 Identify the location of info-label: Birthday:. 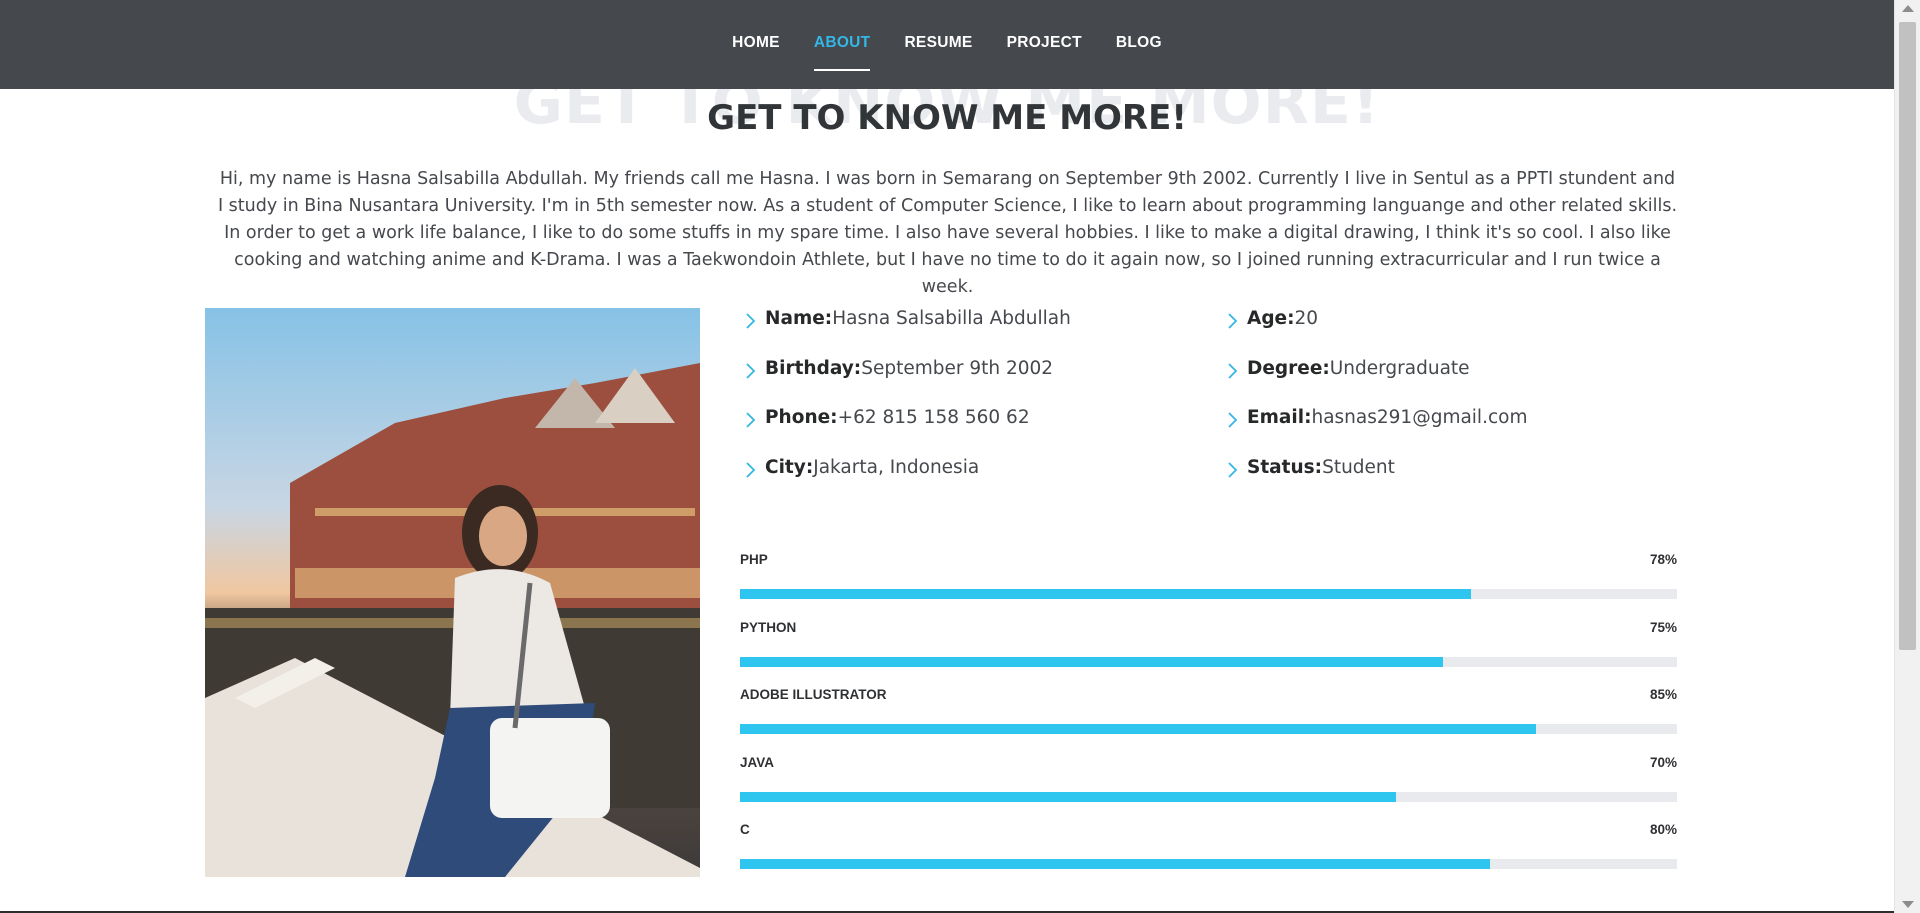
(813, 368).